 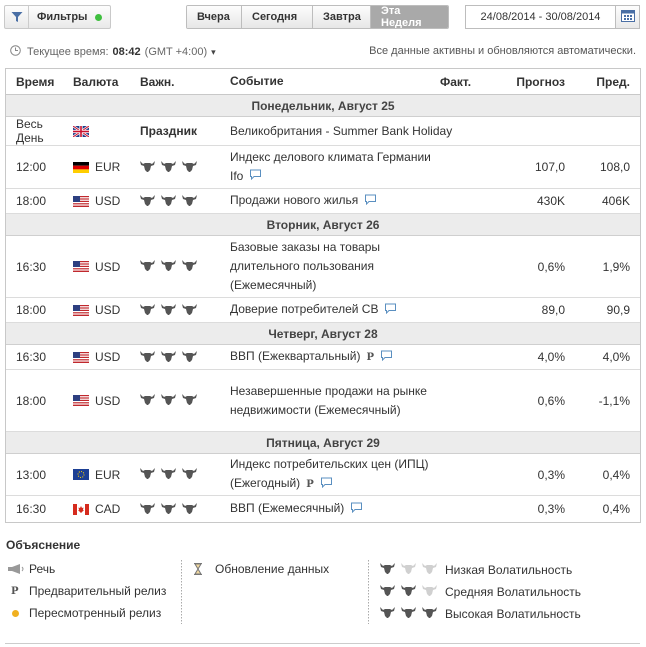 I want to click on tab-this-week: Эта Неделя, so click(x=409, y=17).